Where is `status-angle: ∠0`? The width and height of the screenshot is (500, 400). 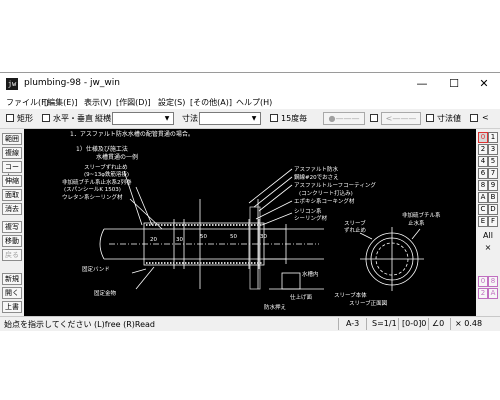 status-angle: ∠0 is located at coordinates (438, 323).